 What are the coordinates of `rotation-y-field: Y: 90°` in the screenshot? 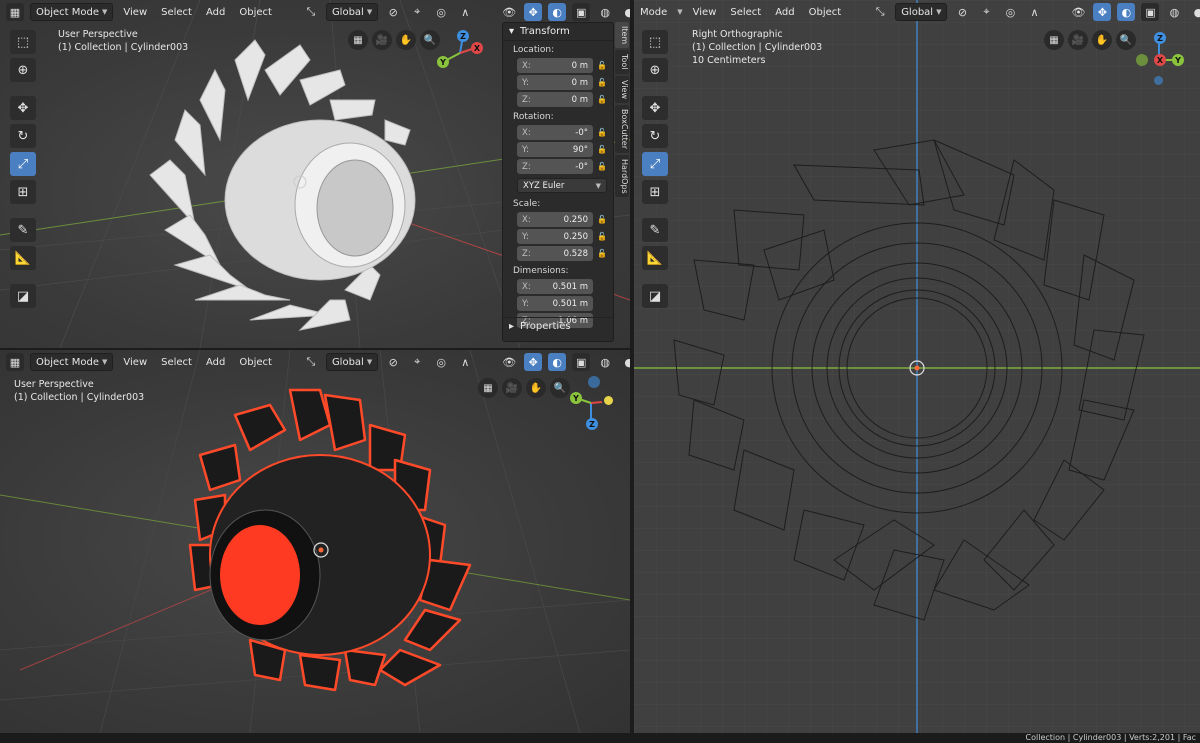 It's located at (555, 149).